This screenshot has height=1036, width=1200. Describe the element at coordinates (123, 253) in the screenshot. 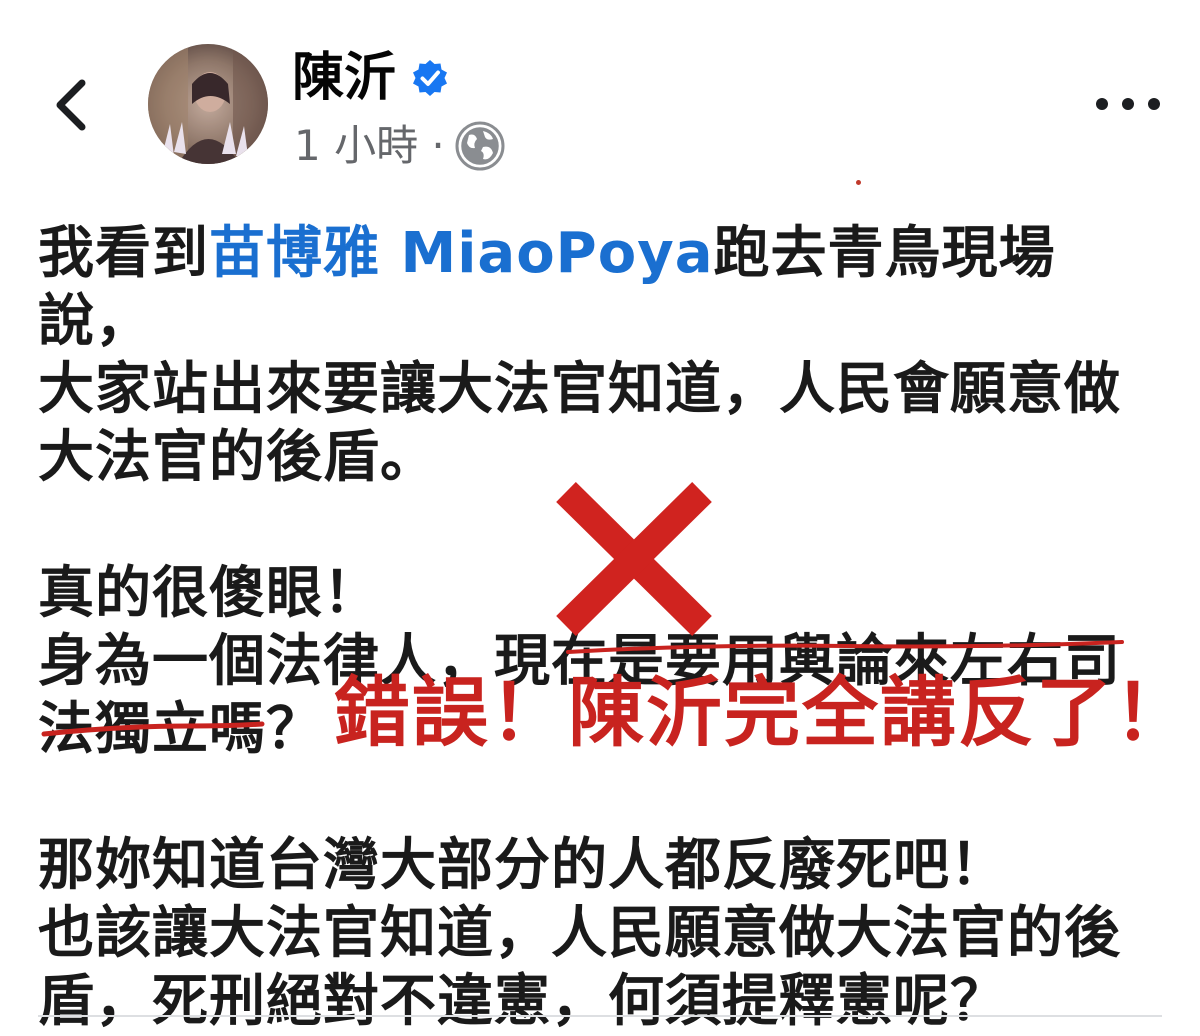

I see `post-text: 我看到` at that location.